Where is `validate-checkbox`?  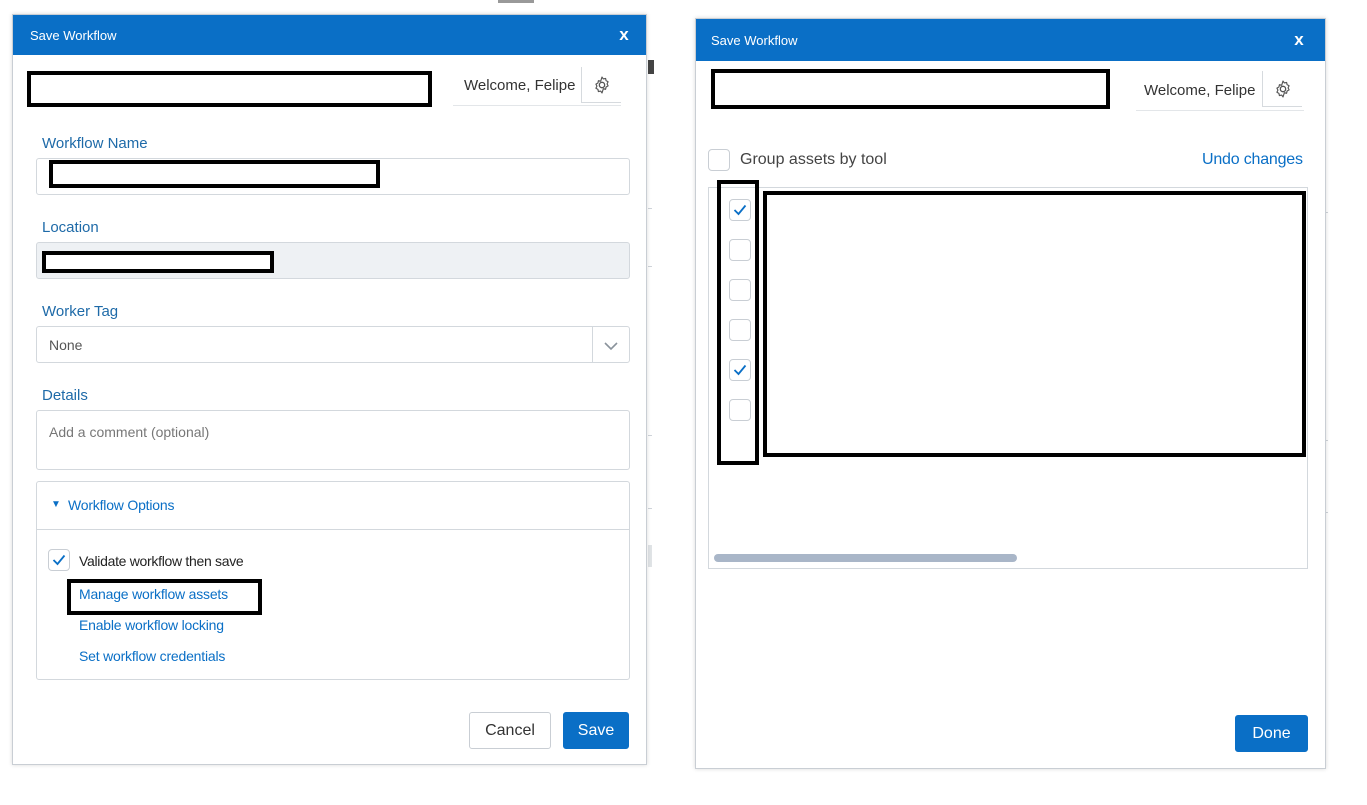 validate-checkbox is located at coordinates (59, 560).